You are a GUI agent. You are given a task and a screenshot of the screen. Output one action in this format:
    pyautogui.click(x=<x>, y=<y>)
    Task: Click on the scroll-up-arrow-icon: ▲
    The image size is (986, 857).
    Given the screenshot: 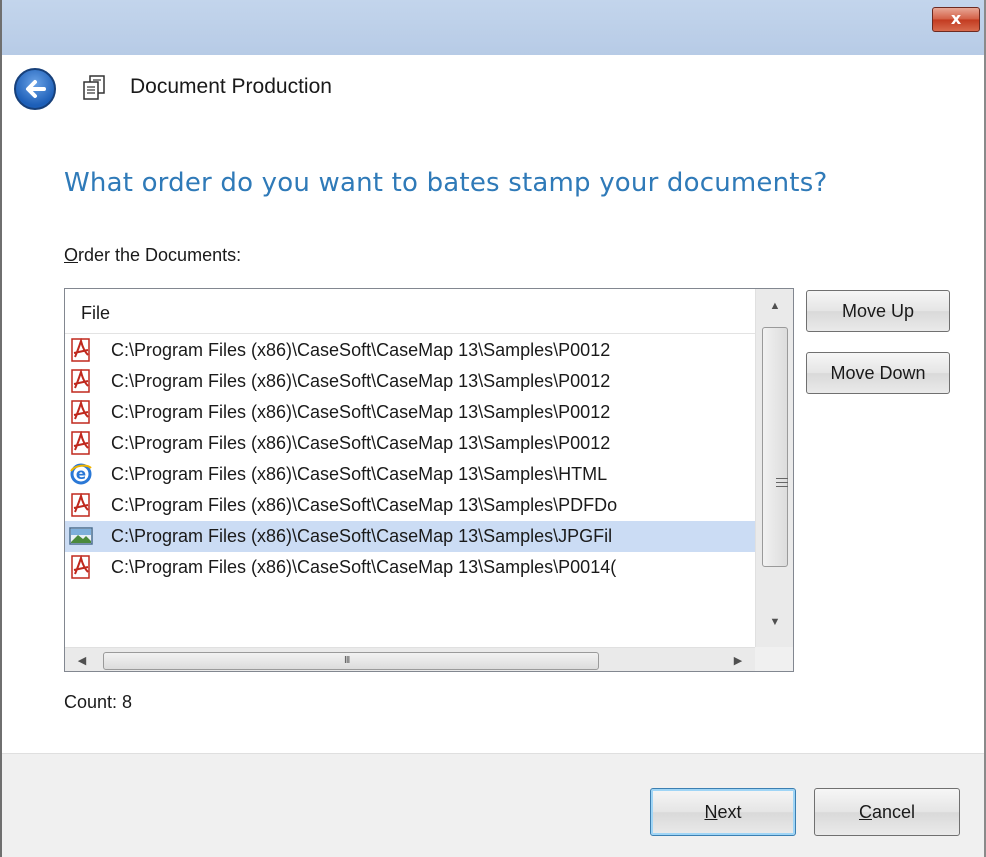 What is the action you would take?
    pyautogui.click(x=774, y=306)
    